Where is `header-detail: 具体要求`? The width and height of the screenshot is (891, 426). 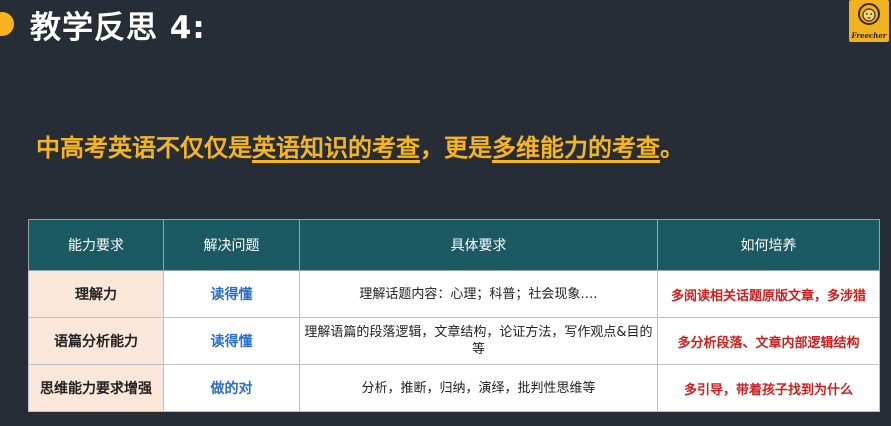
header-detail: 具体要求 is located at coordinates (478, 245).